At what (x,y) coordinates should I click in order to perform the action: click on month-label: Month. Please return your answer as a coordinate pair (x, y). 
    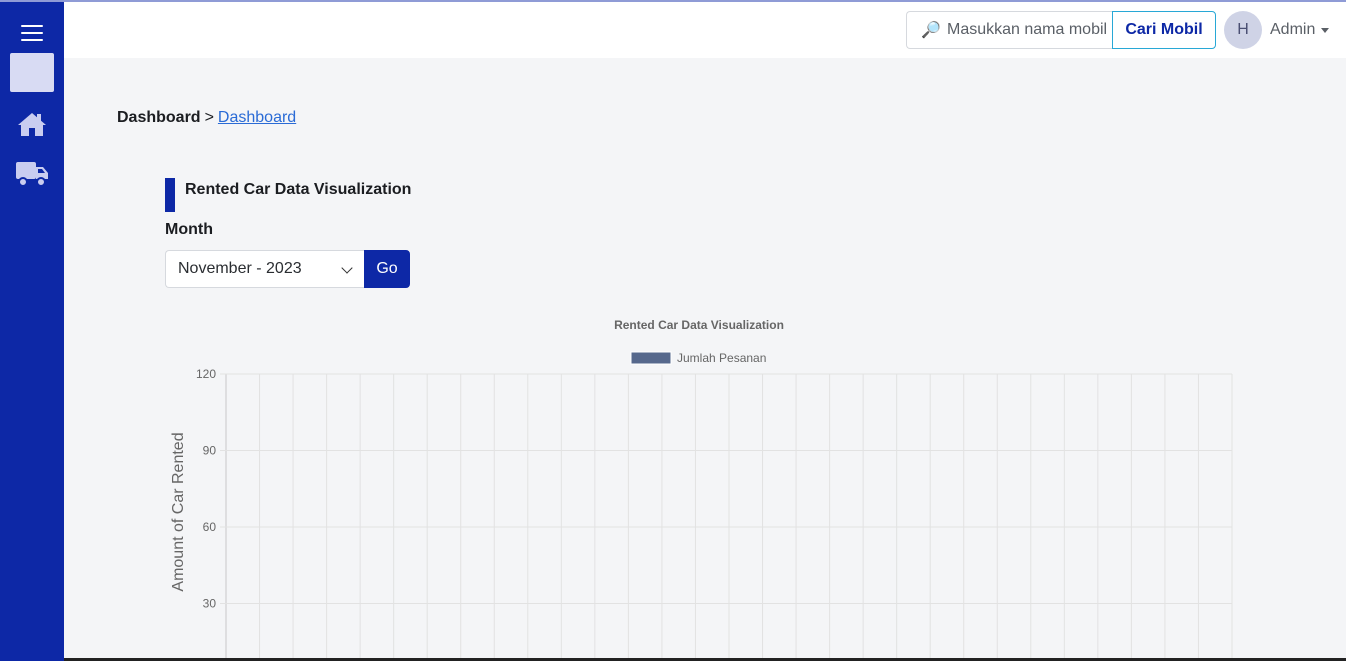
    Looking at the image, I should click on (189, 229).